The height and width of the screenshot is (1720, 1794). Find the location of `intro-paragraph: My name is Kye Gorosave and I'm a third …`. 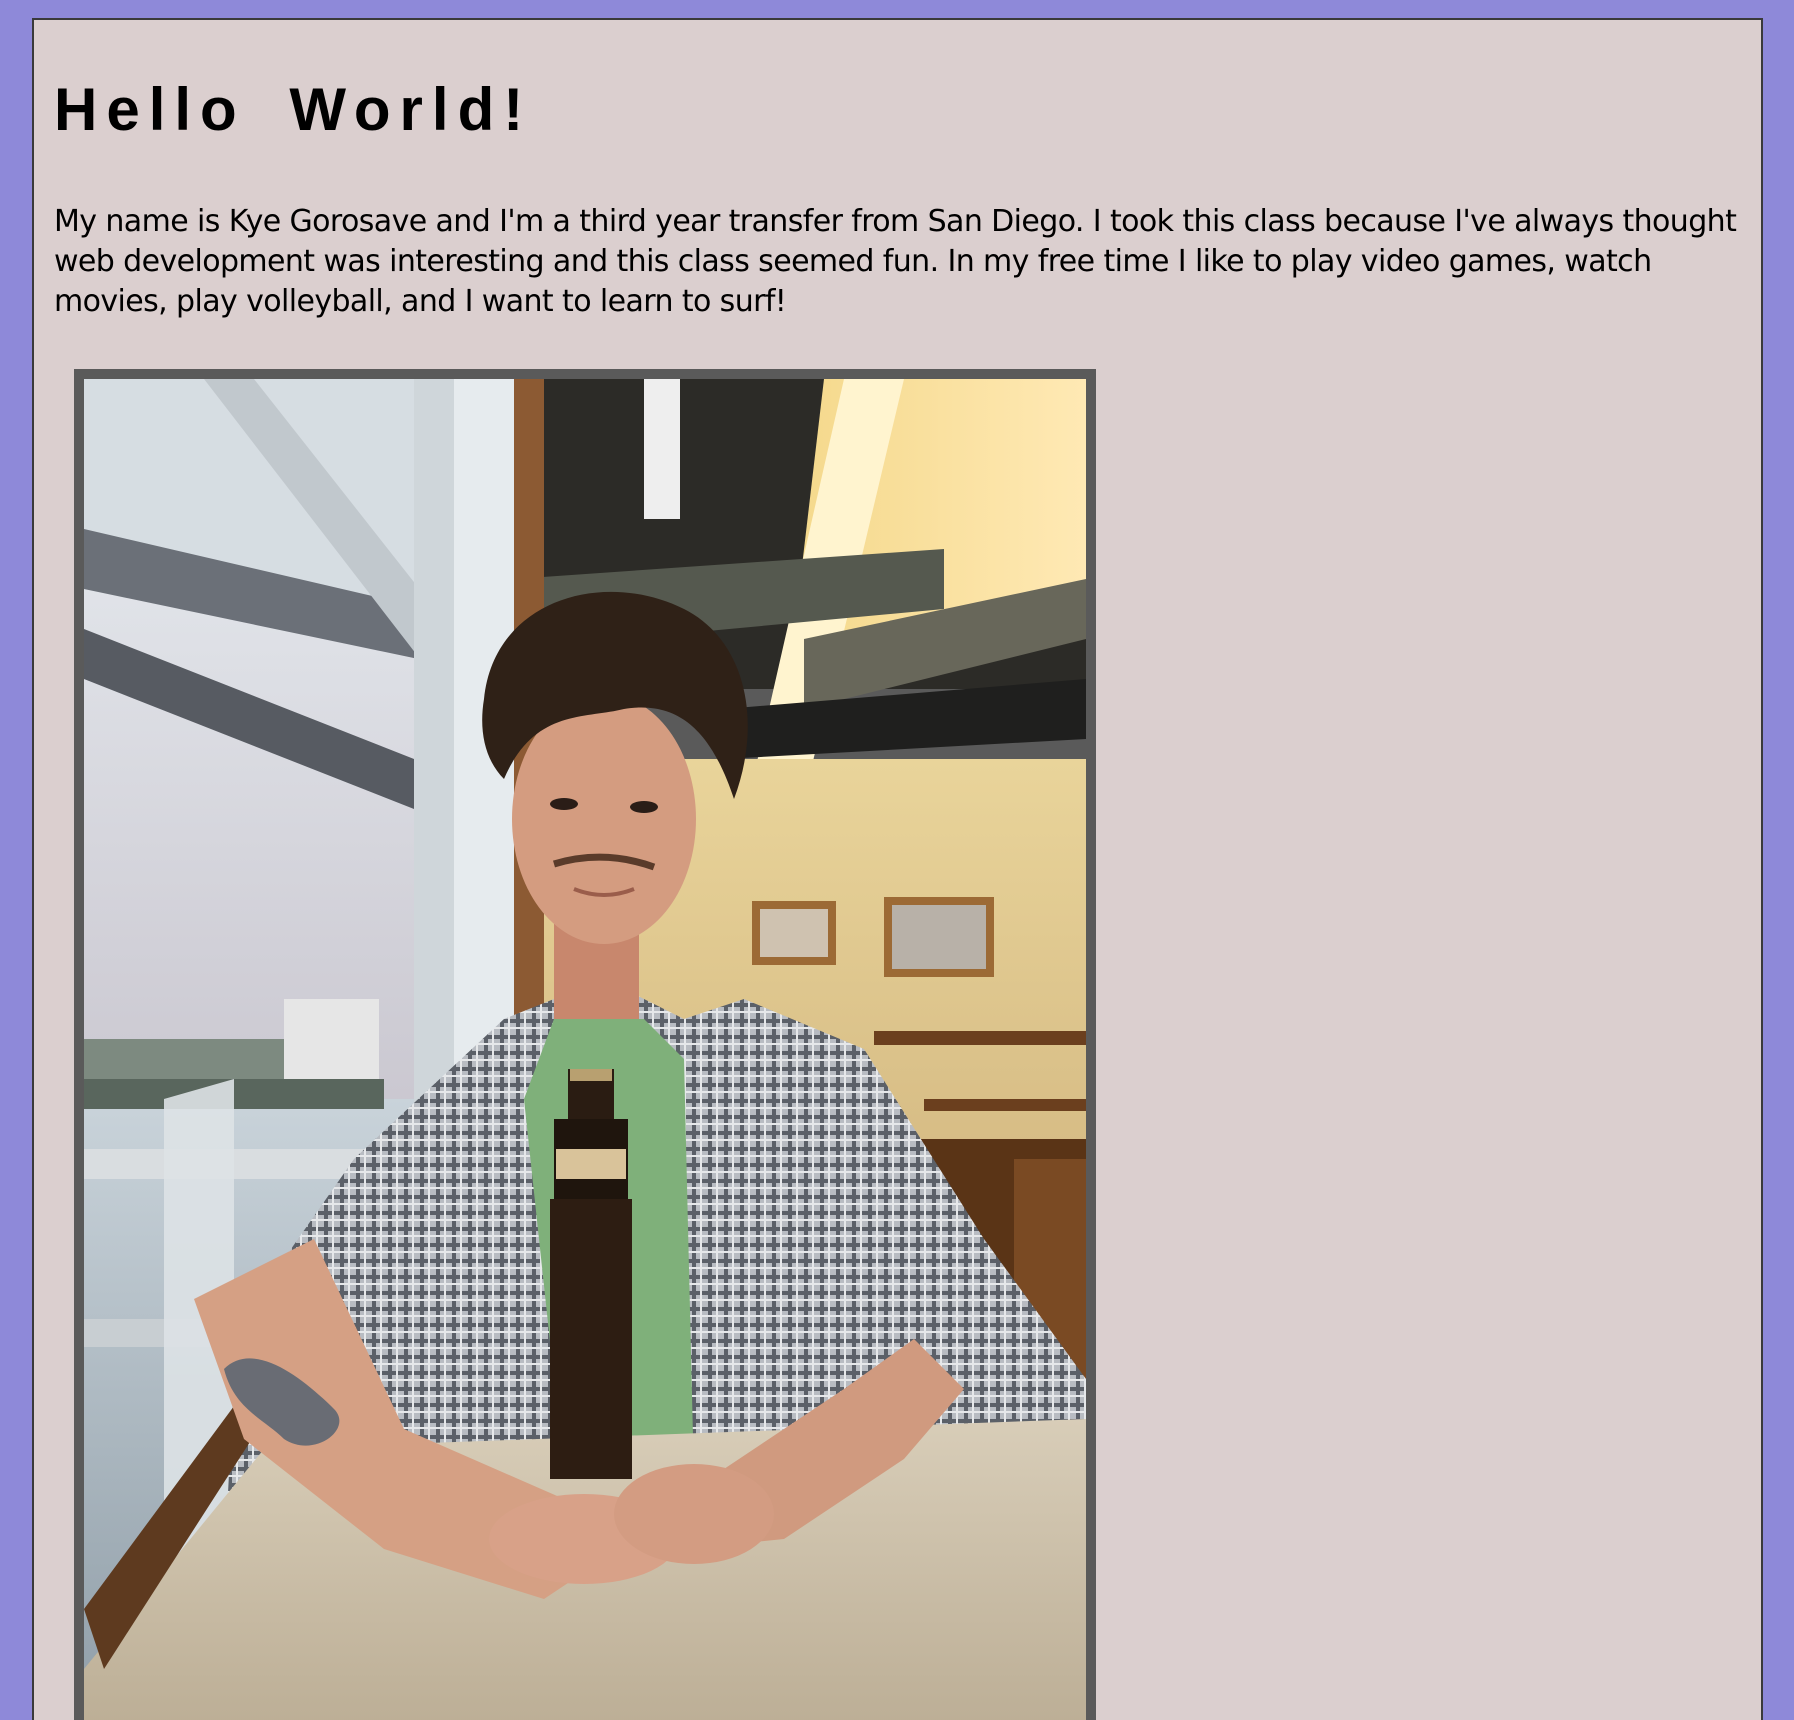

intro-paragraph: My name is Kye Gorosave and I'm a third … is located at coordinates (895, 261).